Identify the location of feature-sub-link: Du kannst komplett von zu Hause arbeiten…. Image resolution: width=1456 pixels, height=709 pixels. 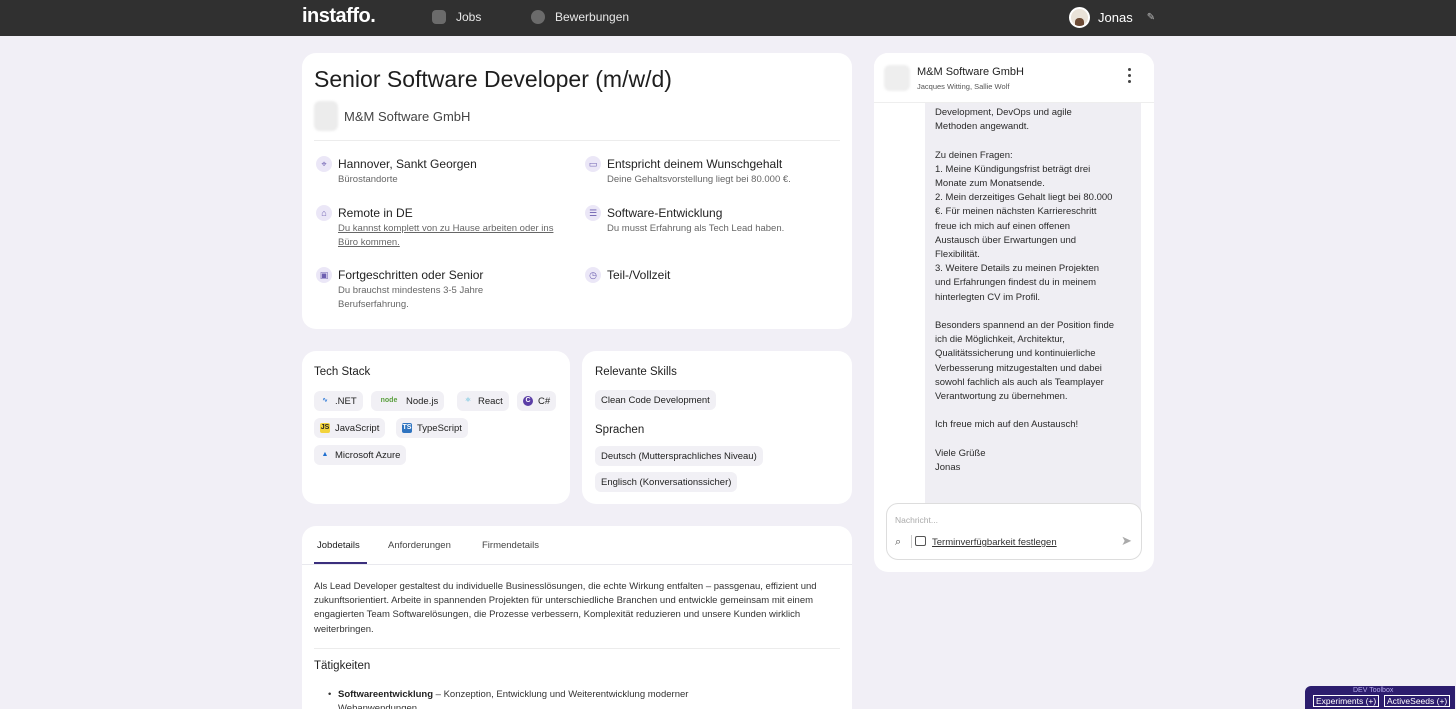
(452, 236).